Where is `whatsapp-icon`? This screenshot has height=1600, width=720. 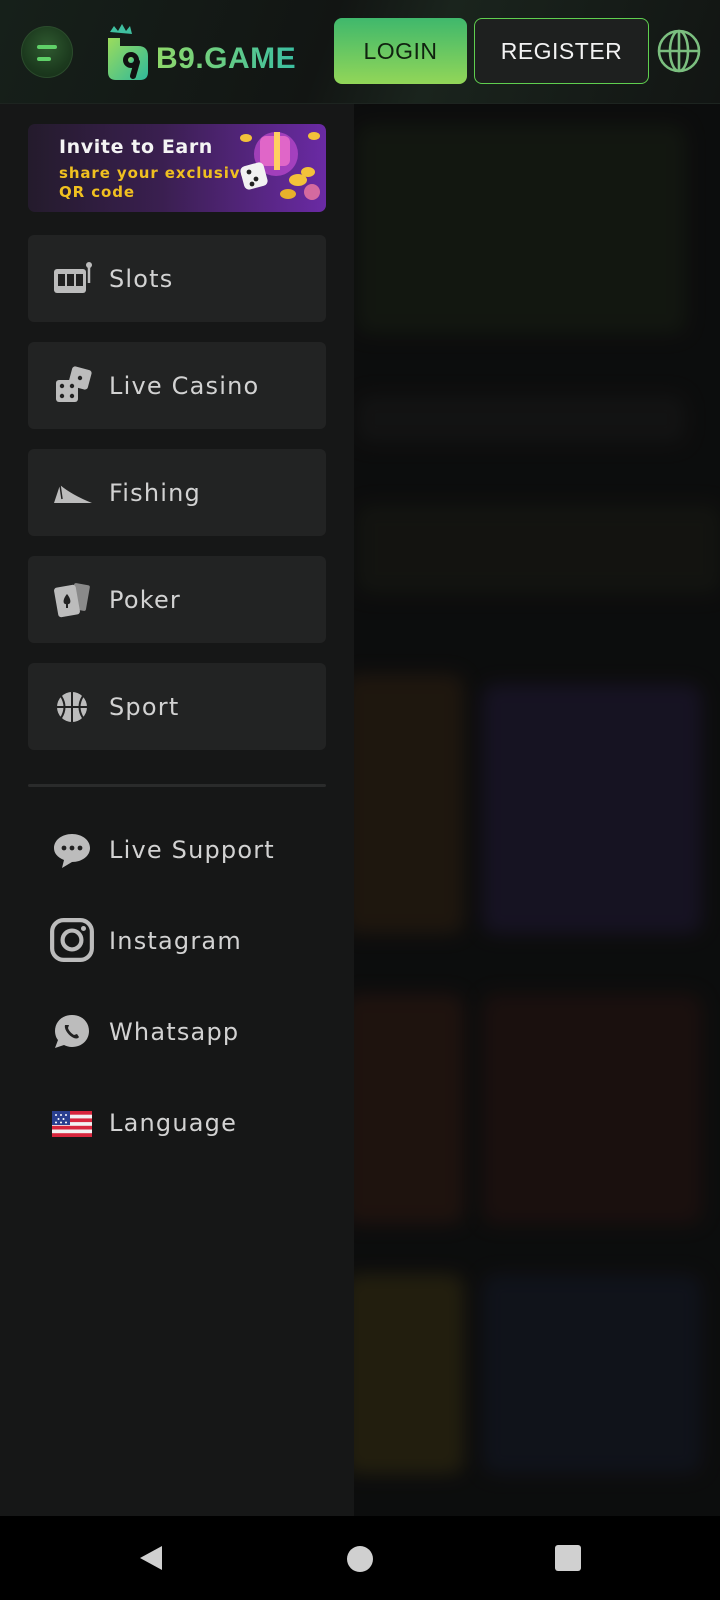 whatsapp-icon is located at coordinates (72, 1031).